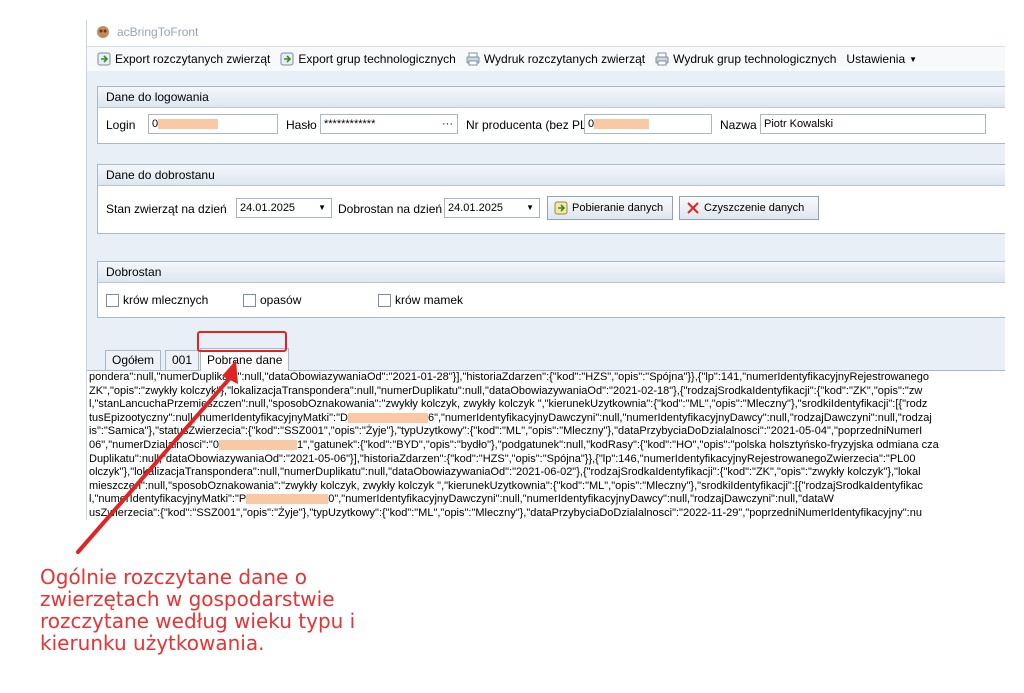  I want to click on annotation-line: zwierzętach w gospodarstwie, so click(187, 599).